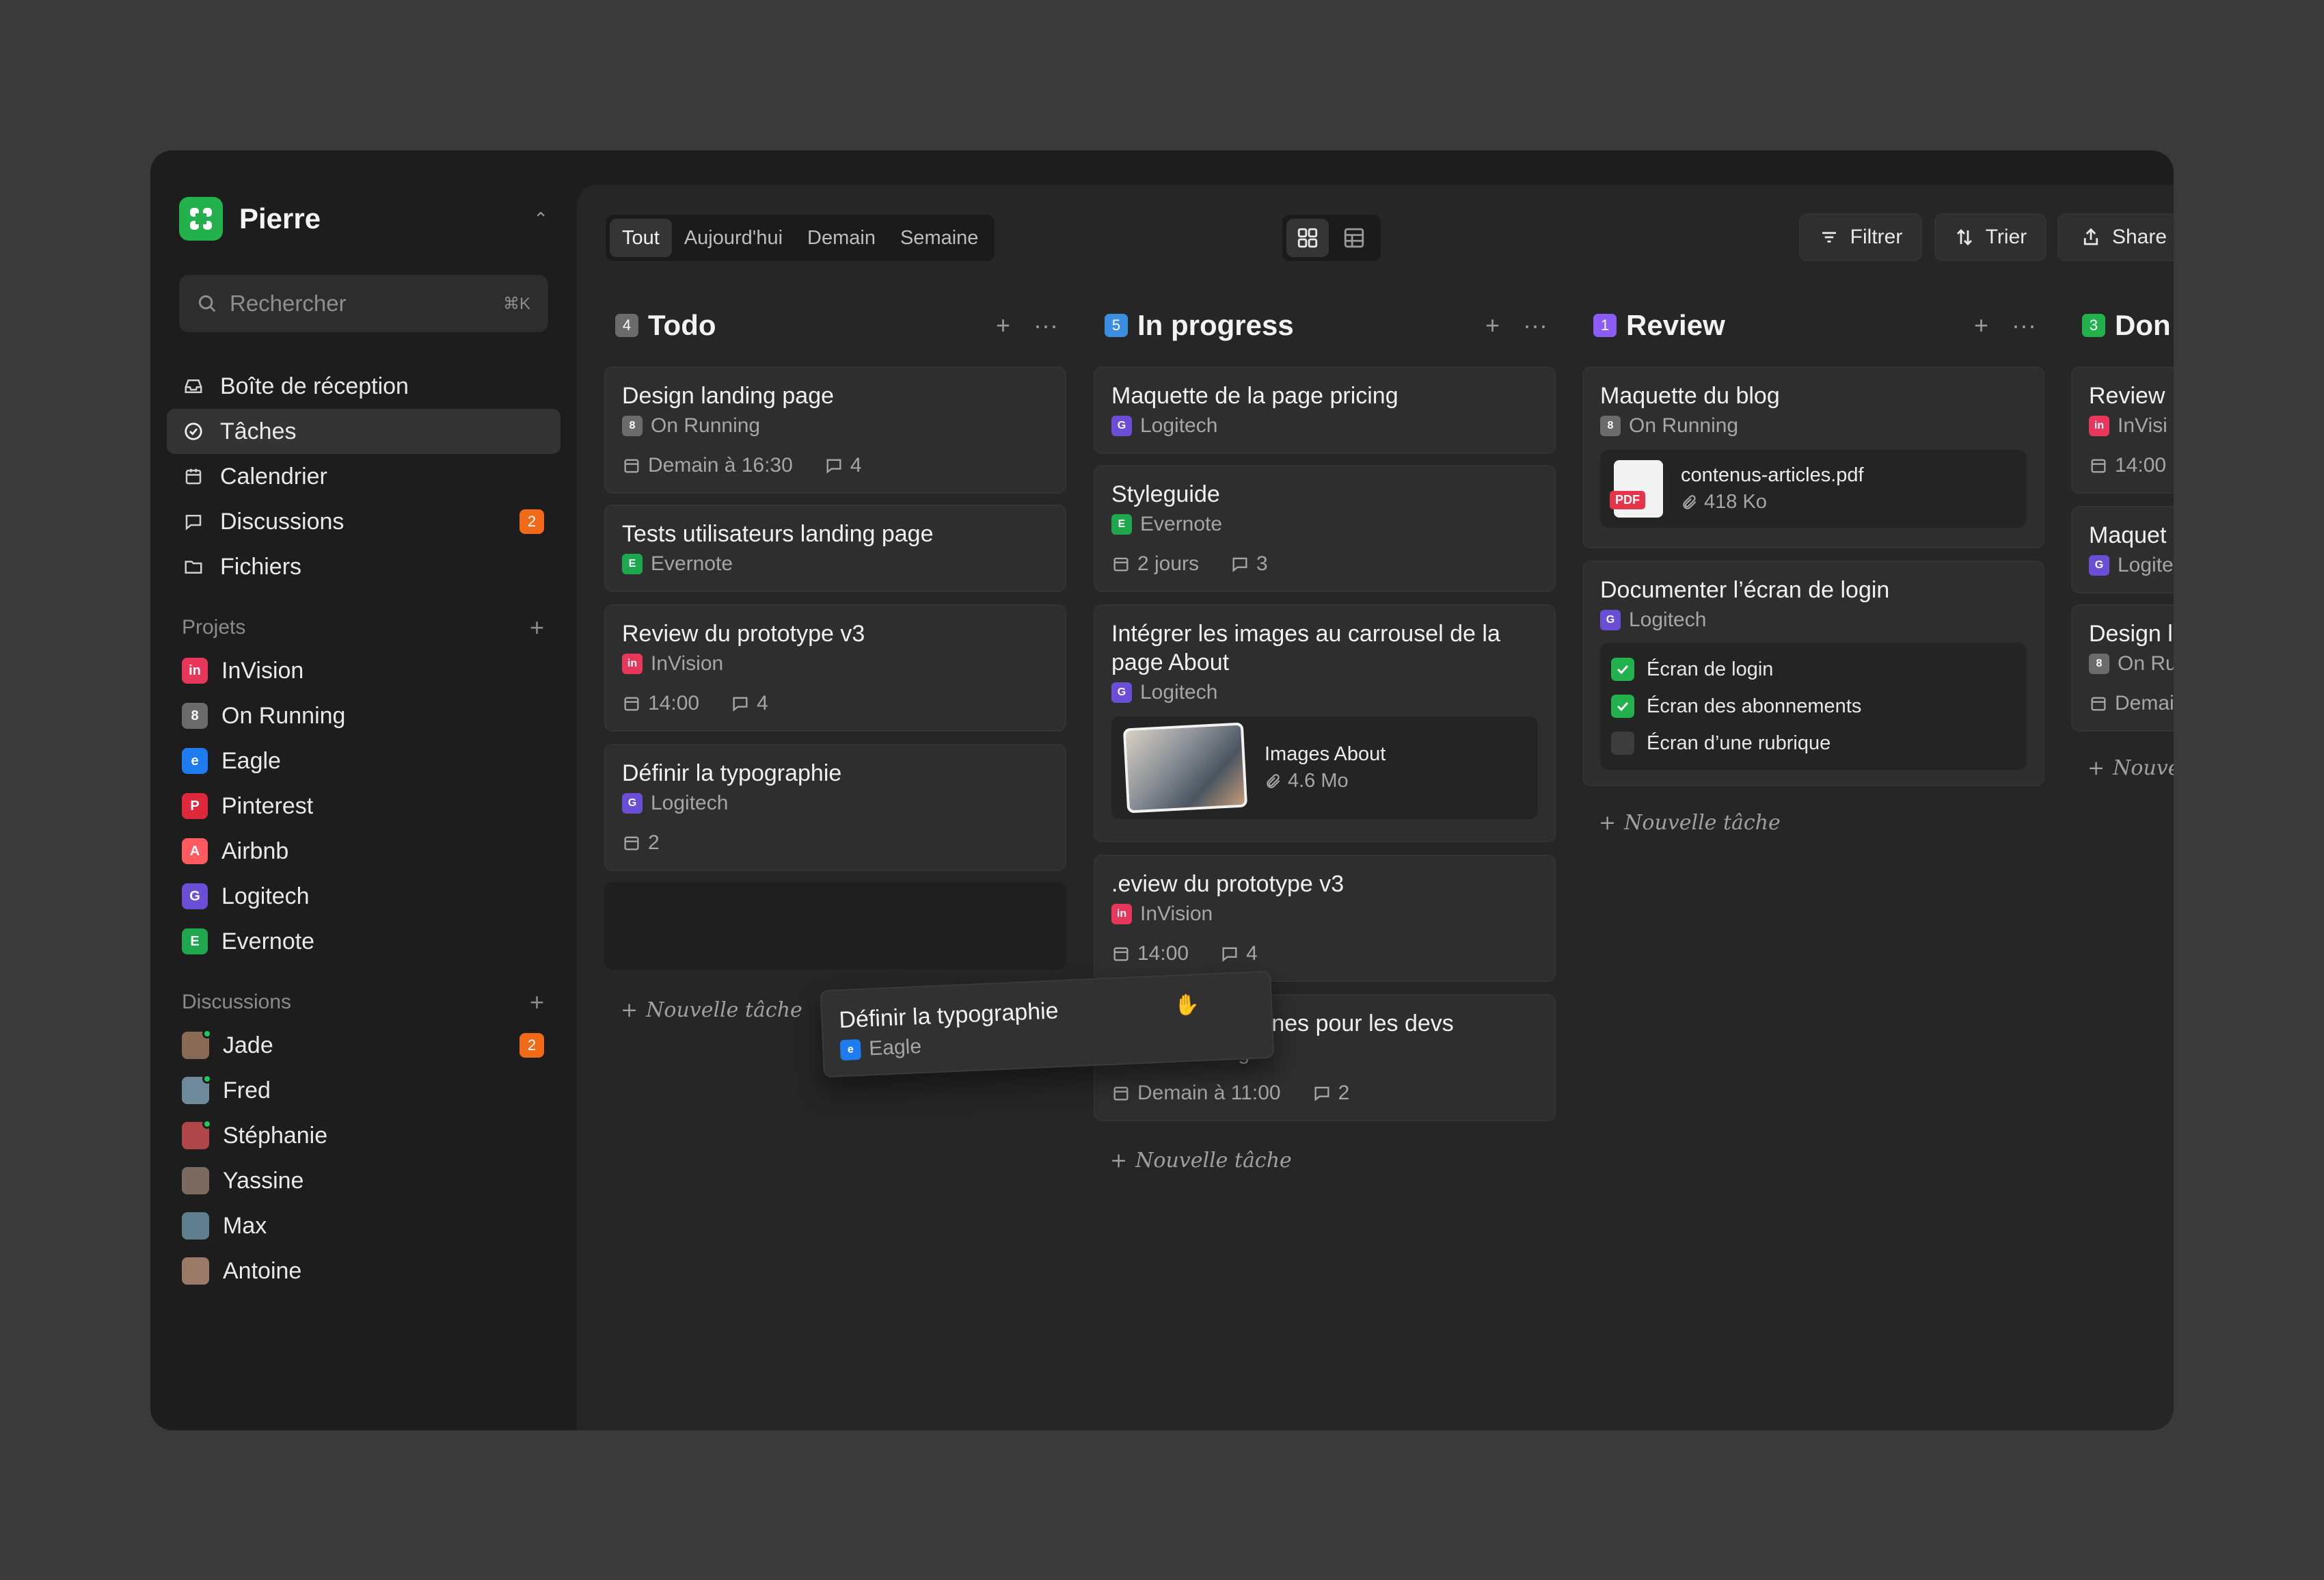 Image resolution: width=2324 pixels, height=1580 pixels. Describe the element at coordinates (841, 238) in the screenshot. I see `tab-tomorrow: Demain` at that location.